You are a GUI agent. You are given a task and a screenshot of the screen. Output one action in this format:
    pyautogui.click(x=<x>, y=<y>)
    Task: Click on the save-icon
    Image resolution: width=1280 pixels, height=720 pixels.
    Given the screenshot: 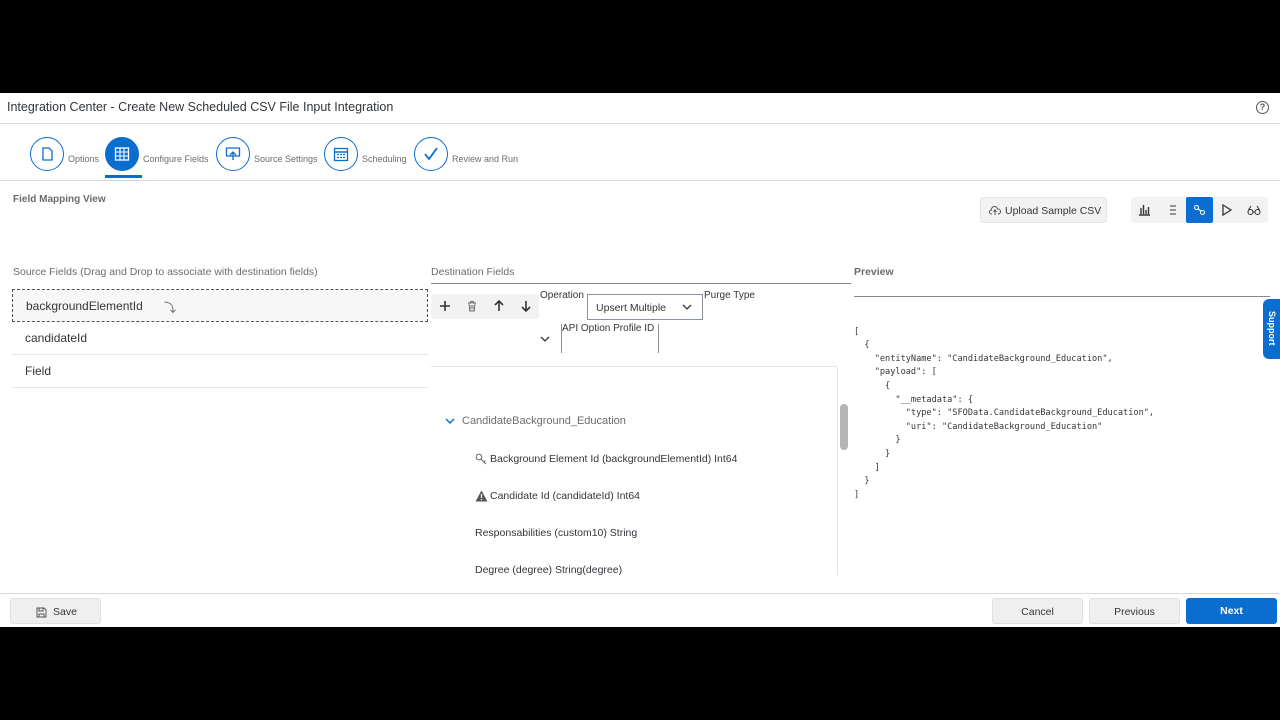 What is the action you would take?
    pyautogui.click(x=41, y=612)
    